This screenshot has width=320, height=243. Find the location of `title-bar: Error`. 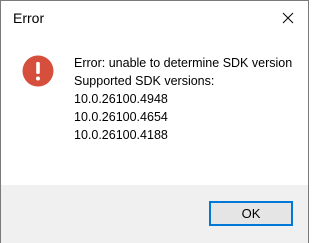

title-bar: Error is located at coordinates (154, 18).